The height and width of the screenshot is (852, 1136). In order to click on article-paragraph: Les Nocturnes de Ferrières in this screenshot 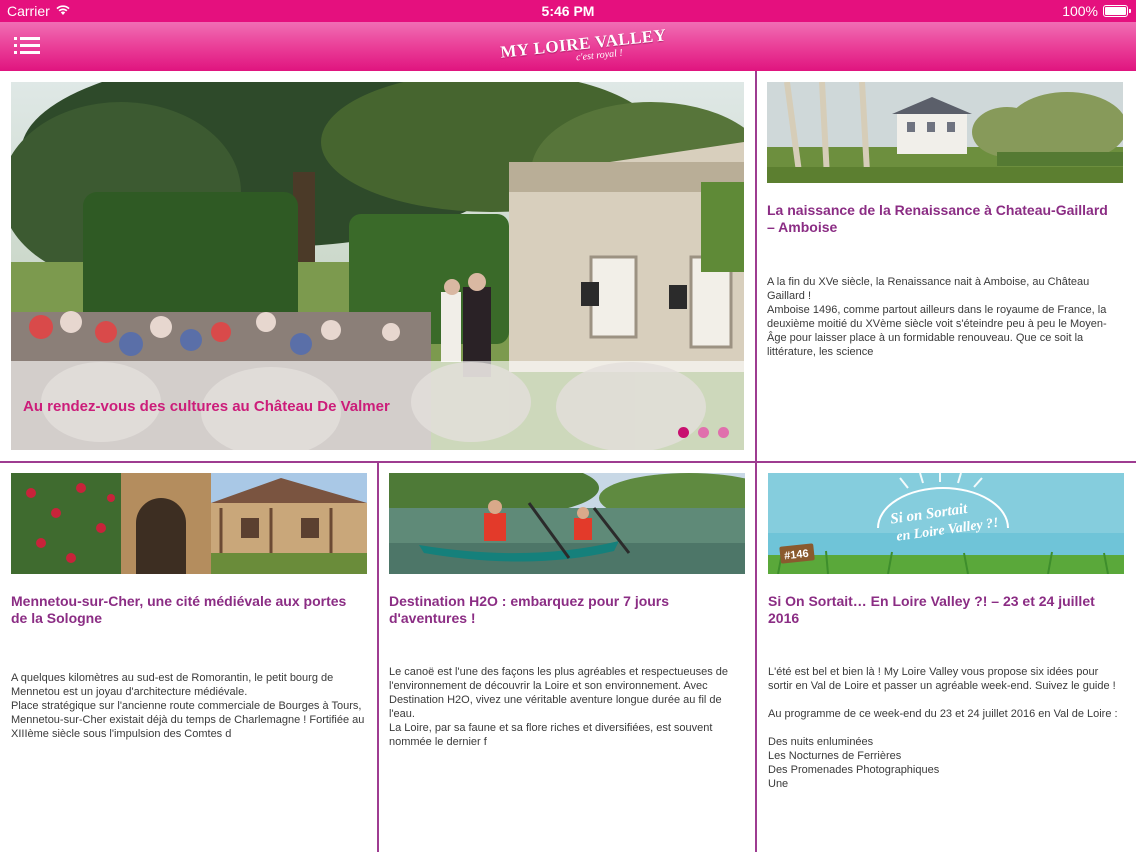, I will do `click(835, 756)`.